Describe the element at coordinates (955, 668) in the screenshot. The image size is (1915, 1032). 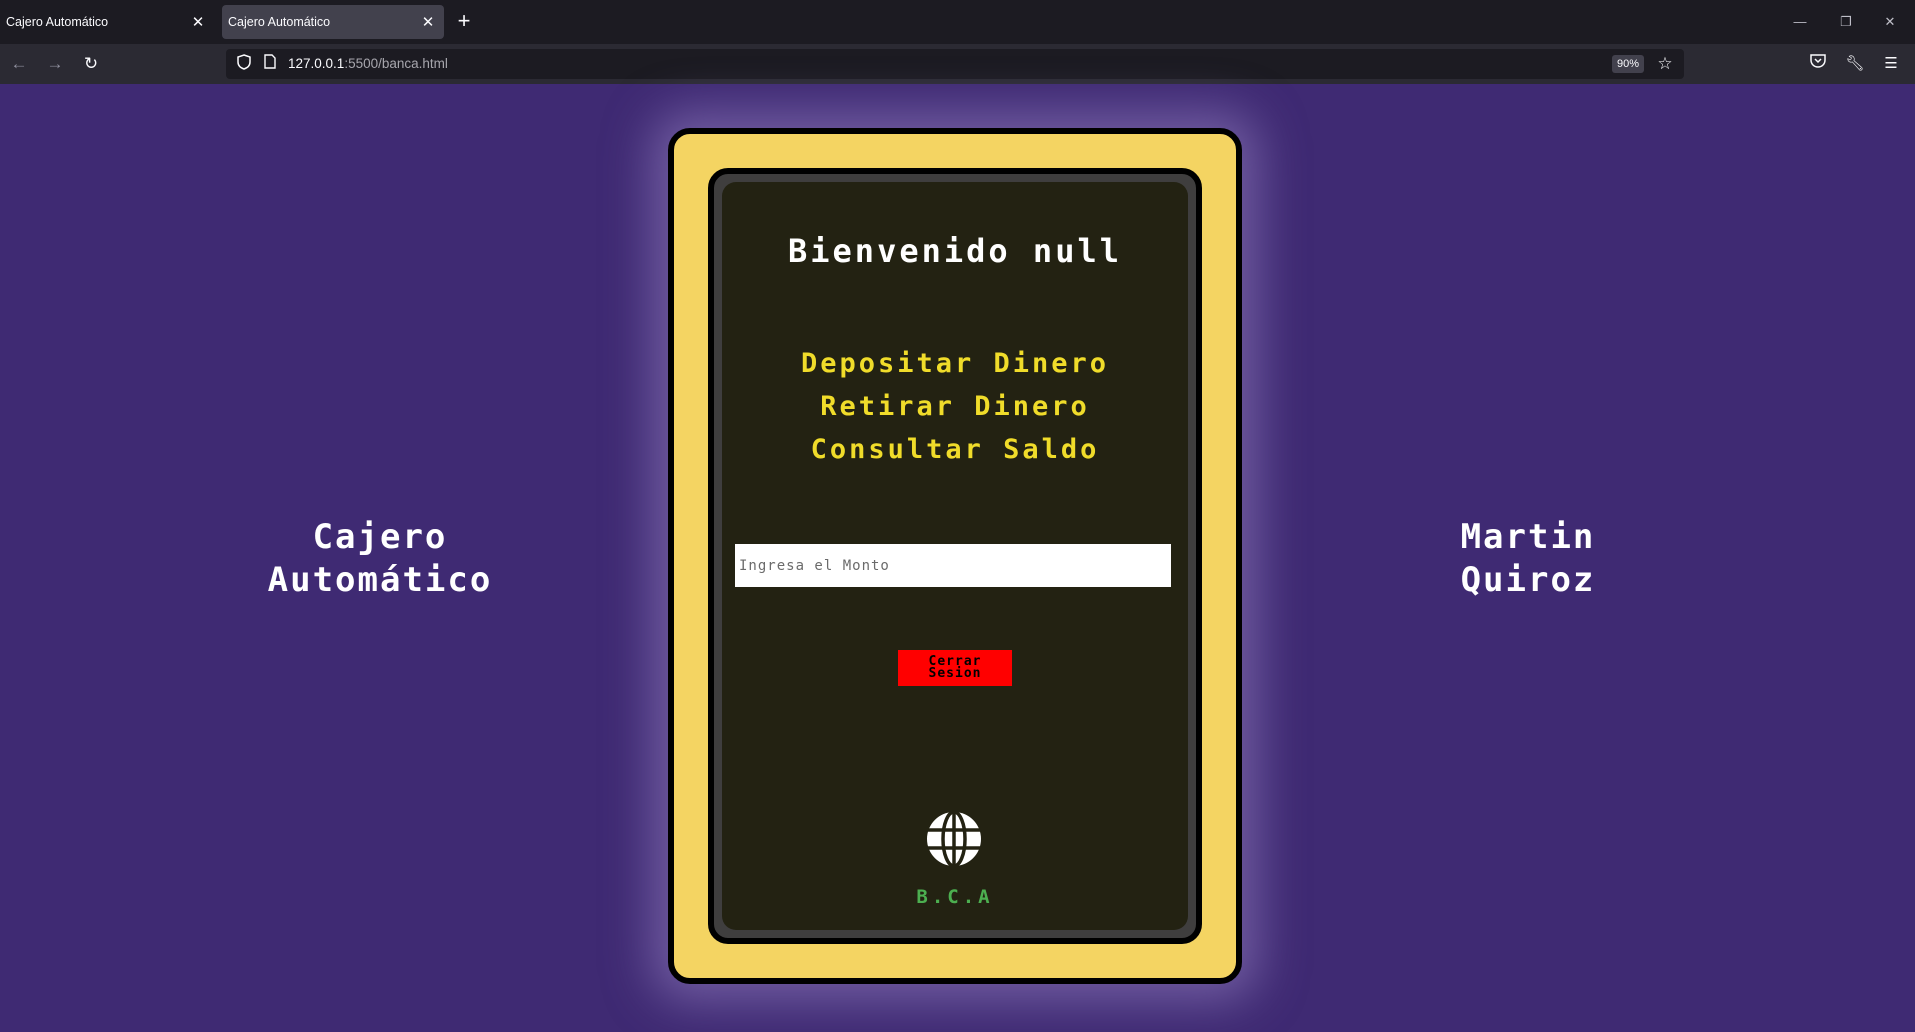
I see `logout-button: Cerrar Sesion` at that location.